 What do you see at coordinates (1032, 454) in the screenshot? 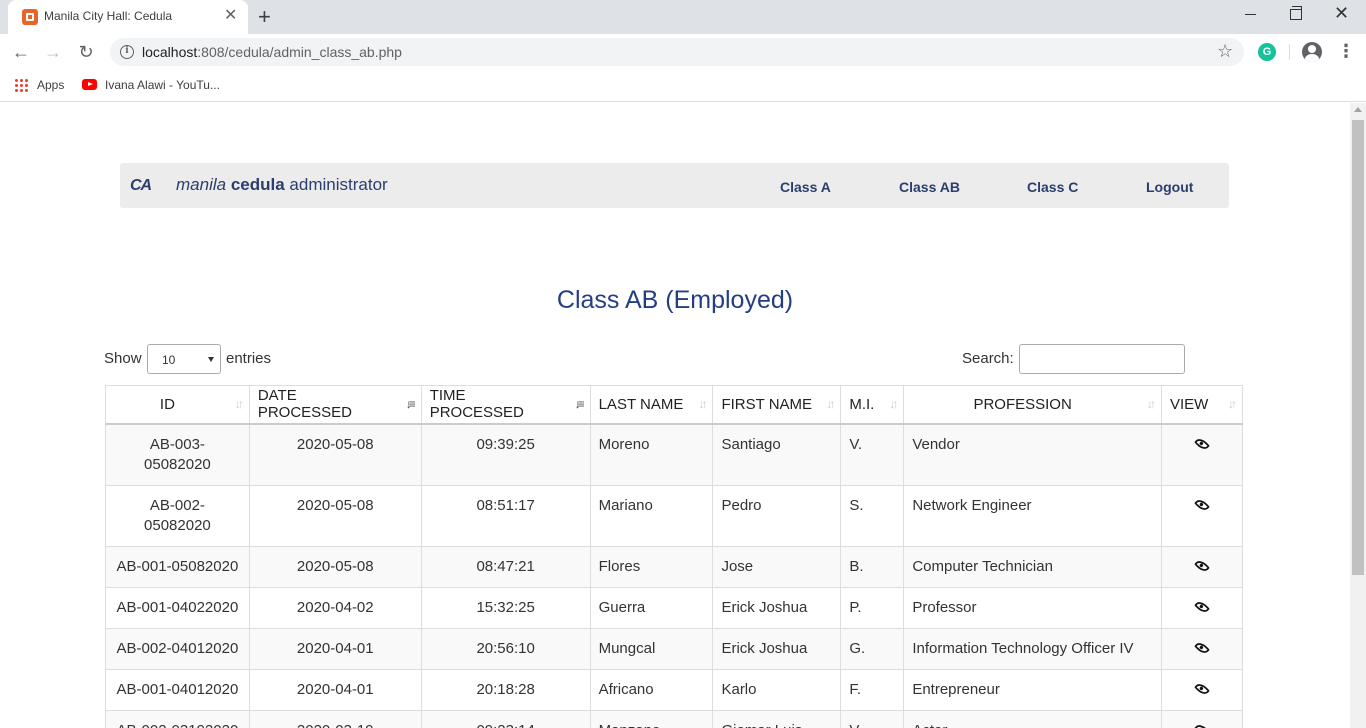
I see `cell-profession: Vendor` at bounding box center [1032, 454].